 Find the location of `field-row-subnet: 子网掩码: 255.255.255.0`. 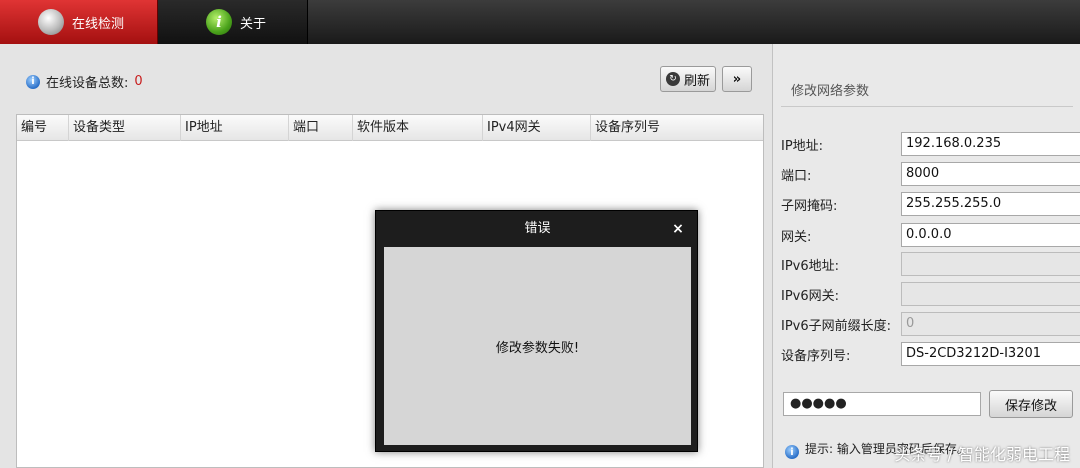

field-row-subnet: 子网掩码: 255.255.255.0 is located at coordinates (930, 204).